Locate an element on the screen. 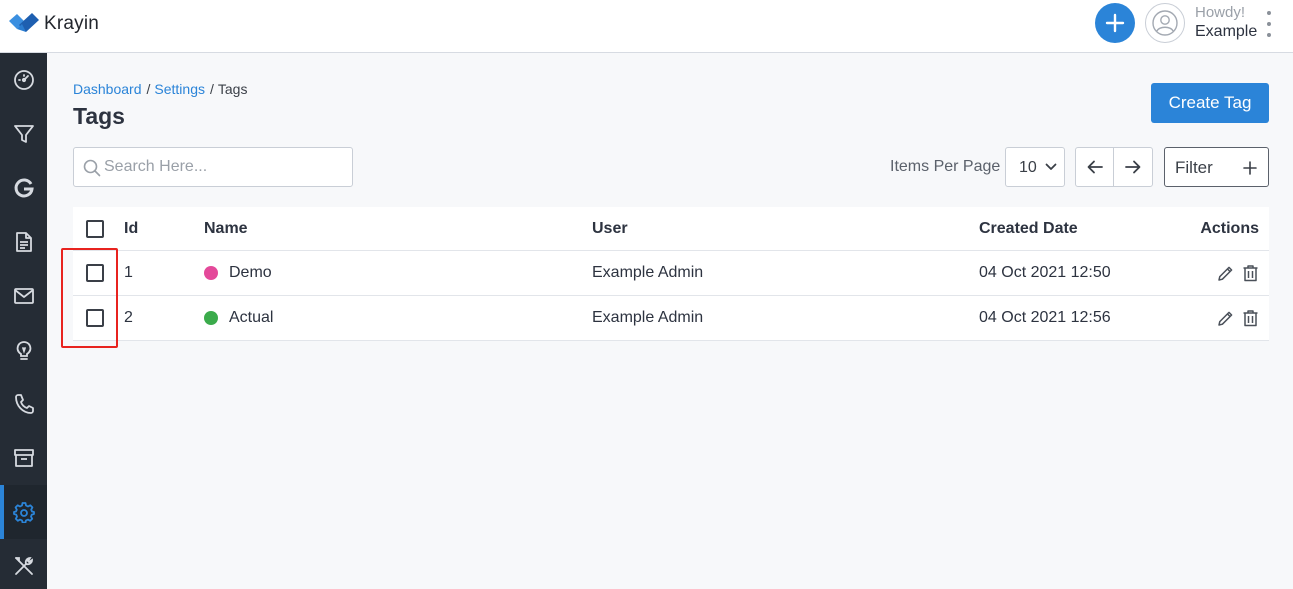 The image size is (1293, 589). user-icon is located at coordinates (1165, 23).